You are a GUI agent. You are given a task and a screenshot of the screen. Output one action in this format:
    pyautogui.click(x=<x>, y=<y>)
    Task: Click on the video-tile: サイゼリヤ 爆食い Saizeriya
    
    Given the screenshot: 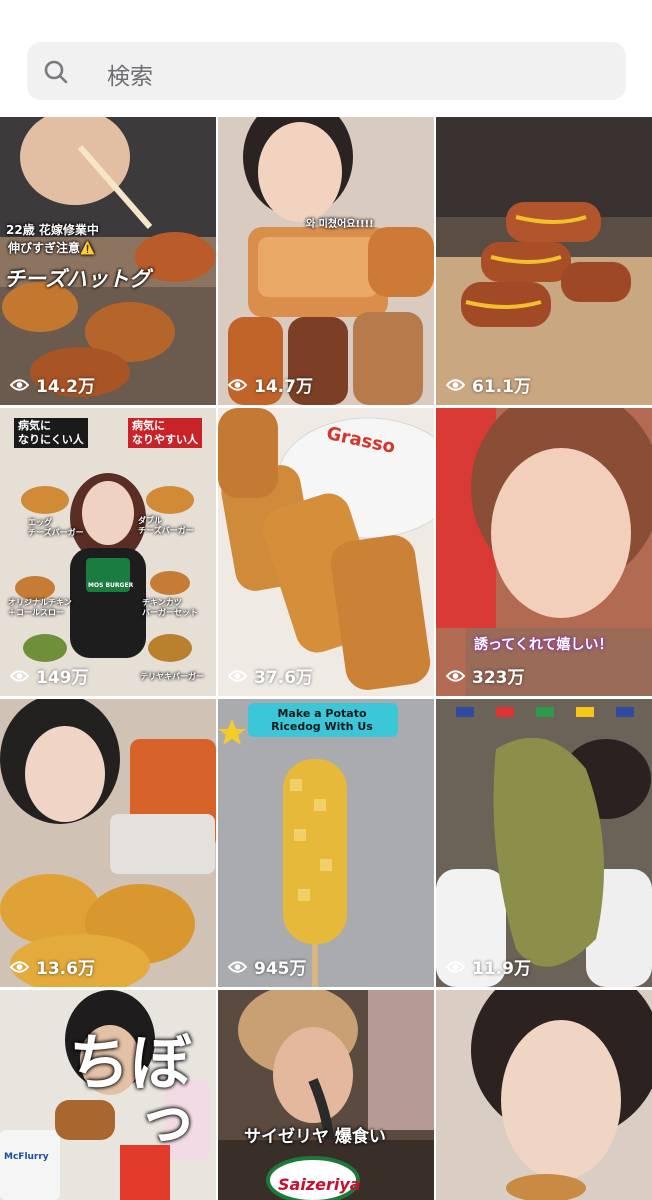 What is the action you would take?
    pyautogui.click(x=326, y=1095)
    